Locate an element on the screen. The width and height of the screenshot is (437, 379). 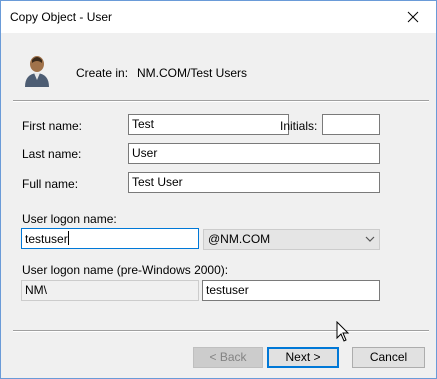
back-button: < Back is located at coordinates (228, 357).